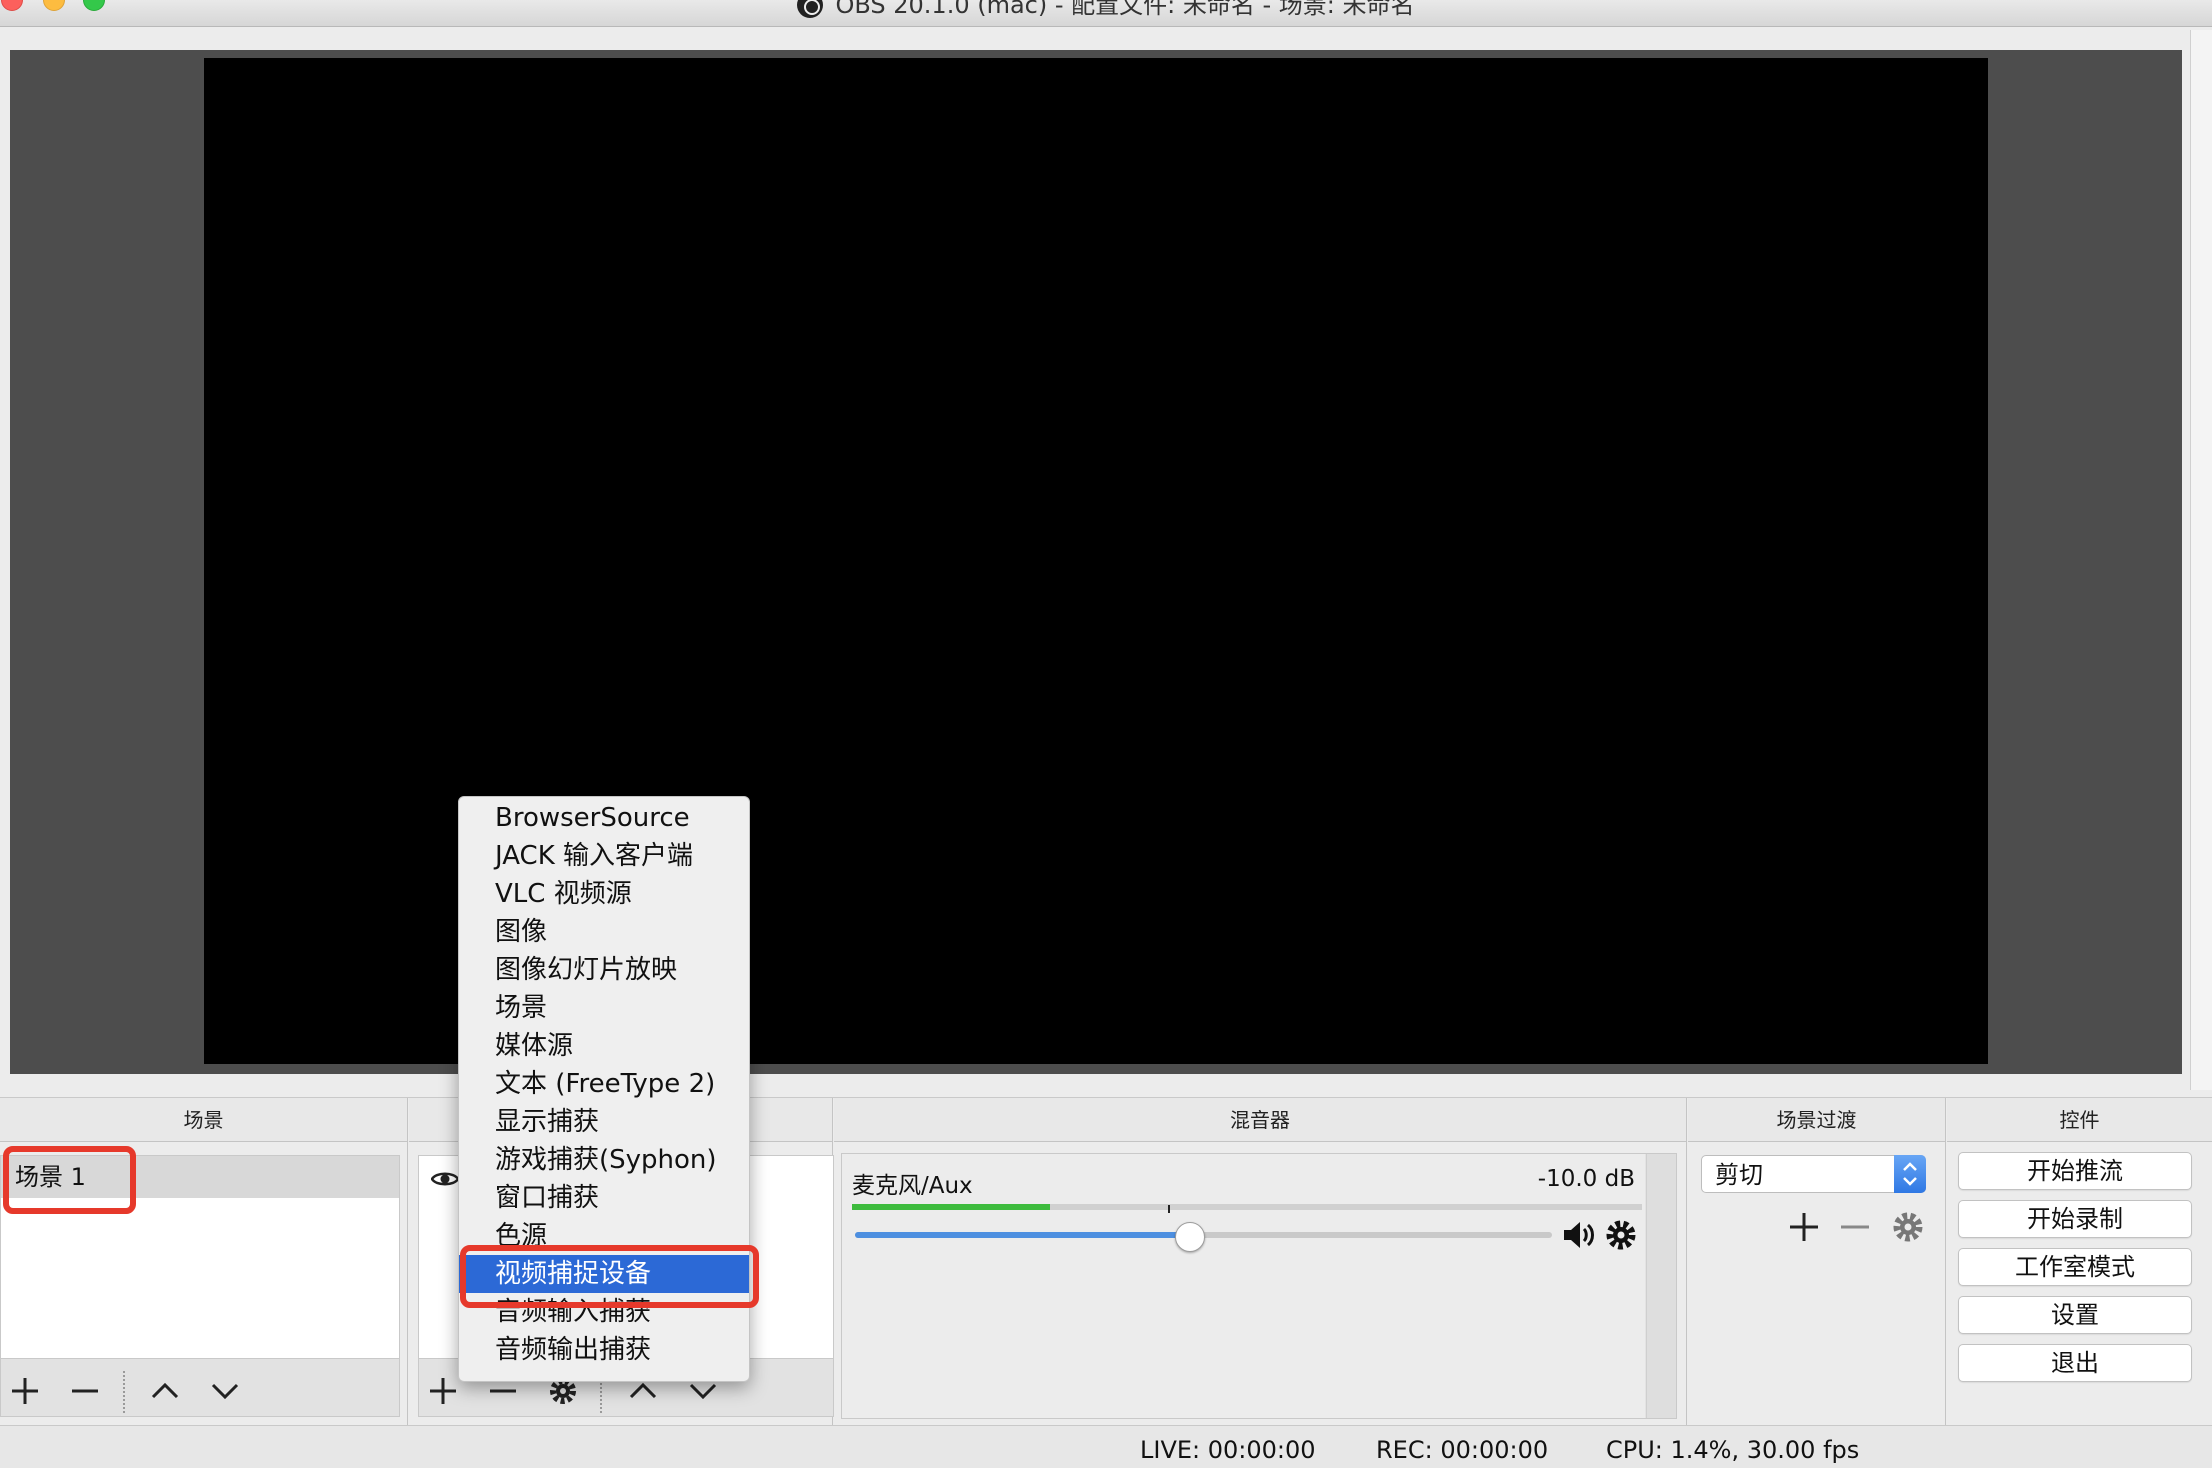 The image size is (2212, 1468). I want to click on eye-icon, so click(445, 1179).